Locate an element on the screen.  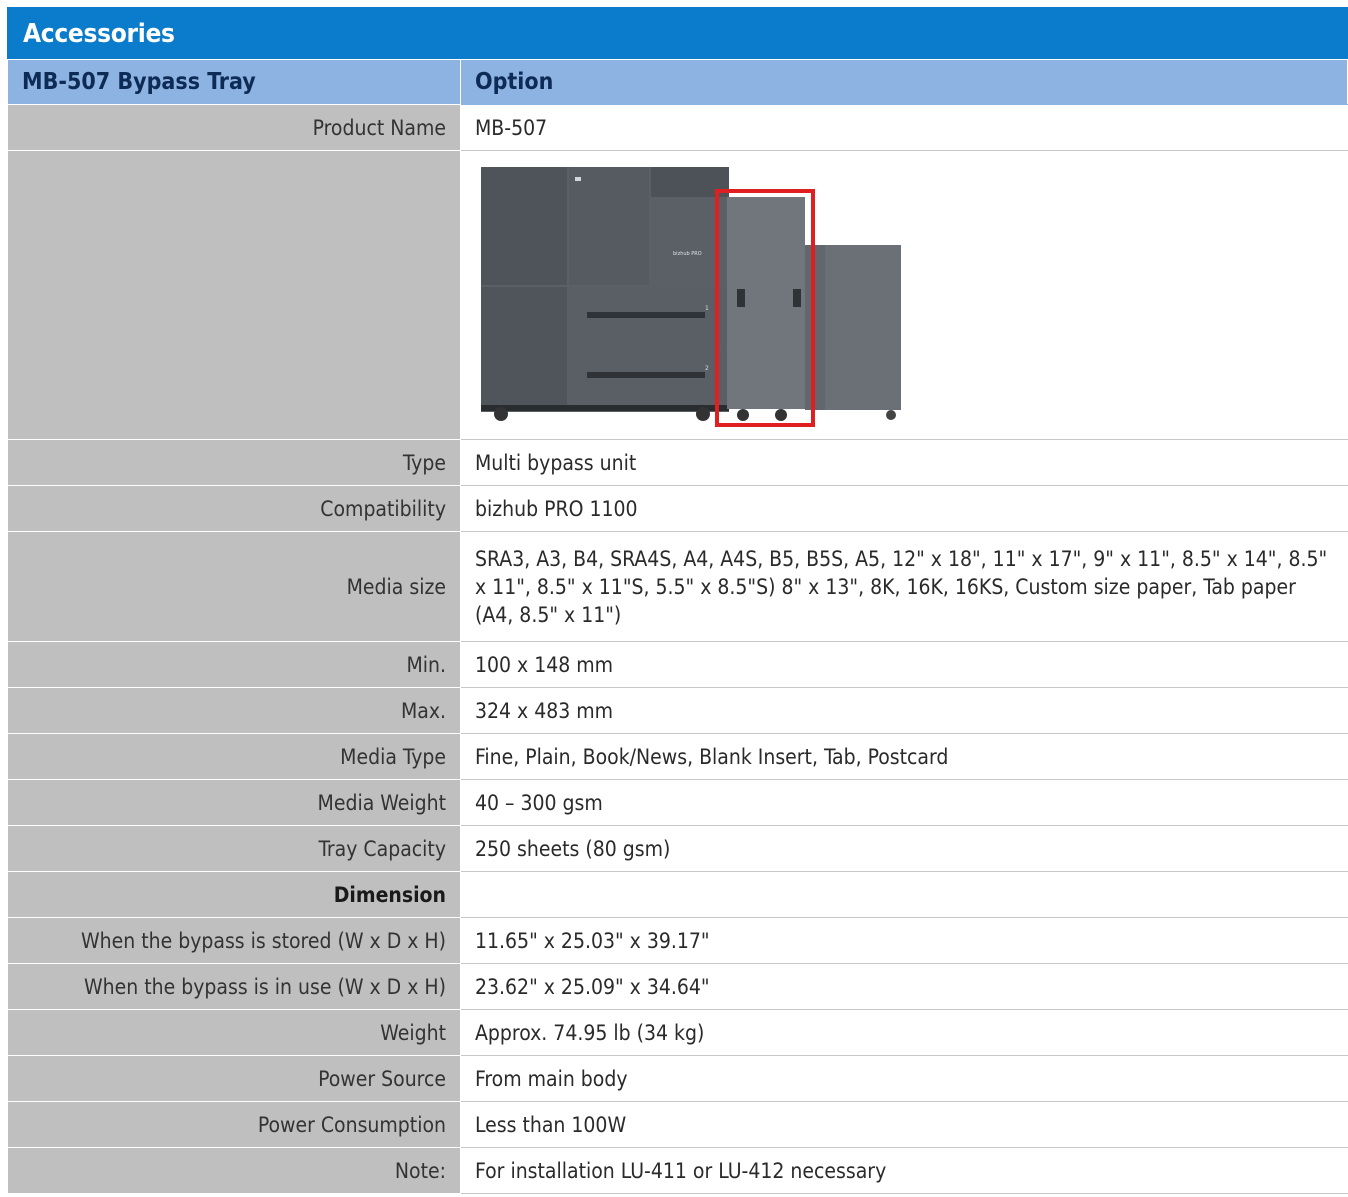
row-label: Weight is located at coordinates (234, 1032).